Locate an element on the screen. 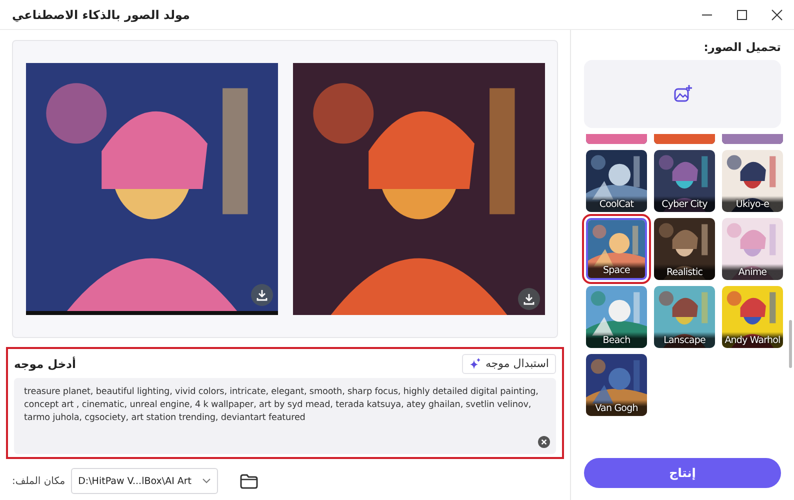 This screenshot has height=500, width=794. style-tile: Lanscape is located at coordinates (684, 317).